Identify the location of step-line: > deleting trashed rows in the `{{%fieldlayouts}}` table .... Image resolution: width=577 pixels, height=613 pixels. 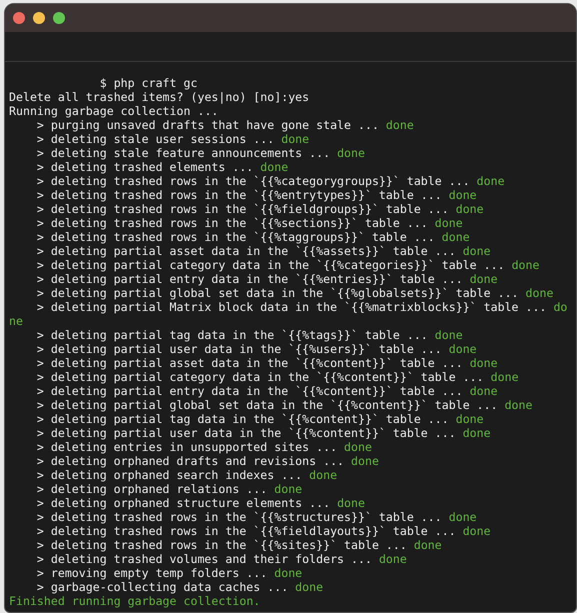
(246, 531).